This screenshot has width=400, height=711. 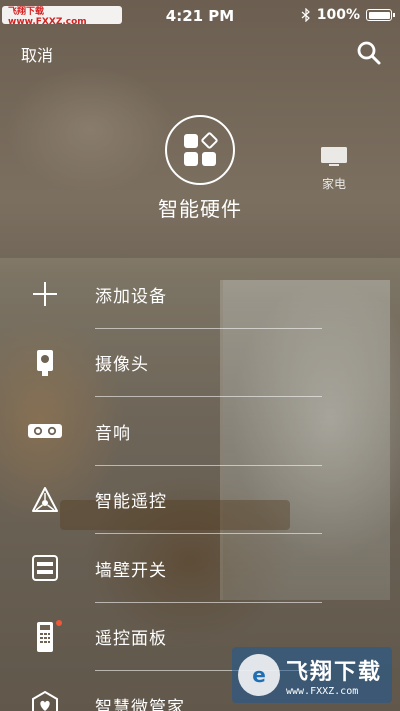 What do you see at coordinates (45, 294) in the screenshot?
I see `plus-icon` at bounding box center [45, 294].